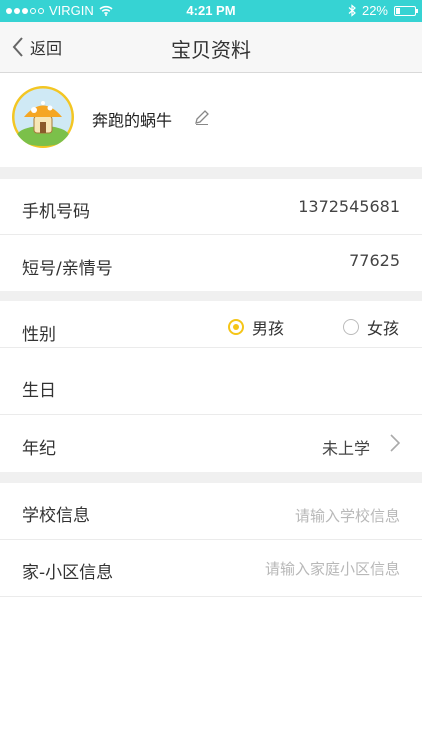  Describe the element at coordinates (132, 120) in the screenshot. I see `nickname: 奔跑的蜗牛` at that location.